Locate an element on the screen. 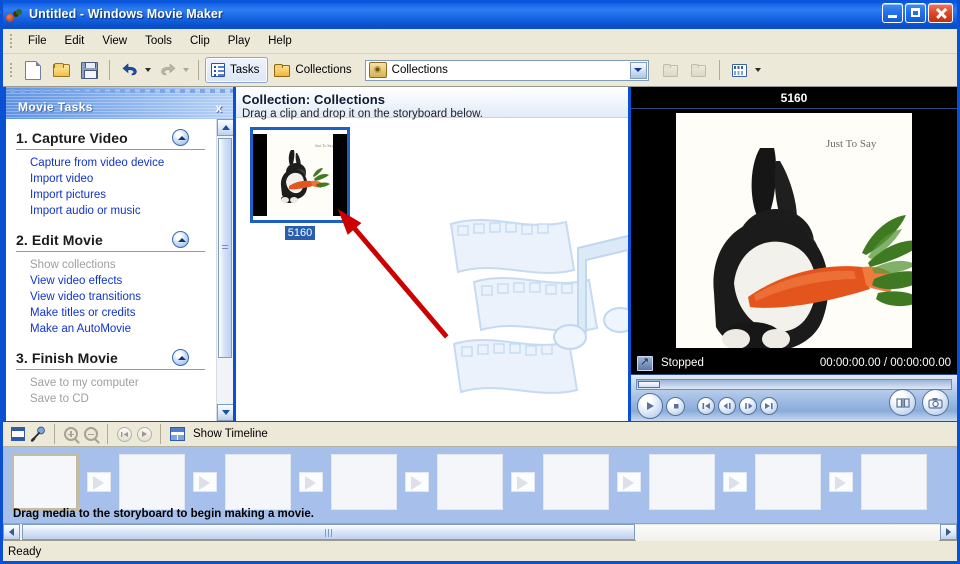 The width and height of the screenshot is (960, 564). task-make-an-automovie: Make an AutoMovie is located at coordinates (117, 329).